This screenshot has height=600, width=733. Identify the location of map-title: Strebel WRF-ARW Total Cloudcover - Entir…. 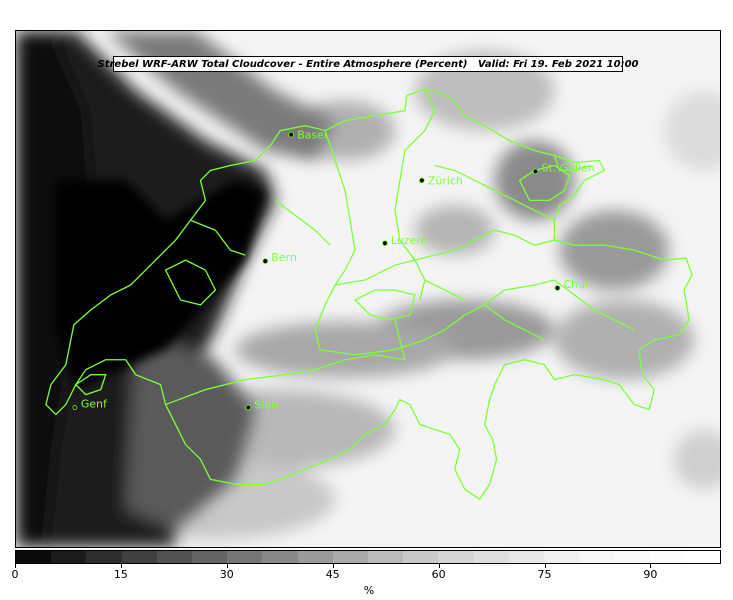
(368, 64).